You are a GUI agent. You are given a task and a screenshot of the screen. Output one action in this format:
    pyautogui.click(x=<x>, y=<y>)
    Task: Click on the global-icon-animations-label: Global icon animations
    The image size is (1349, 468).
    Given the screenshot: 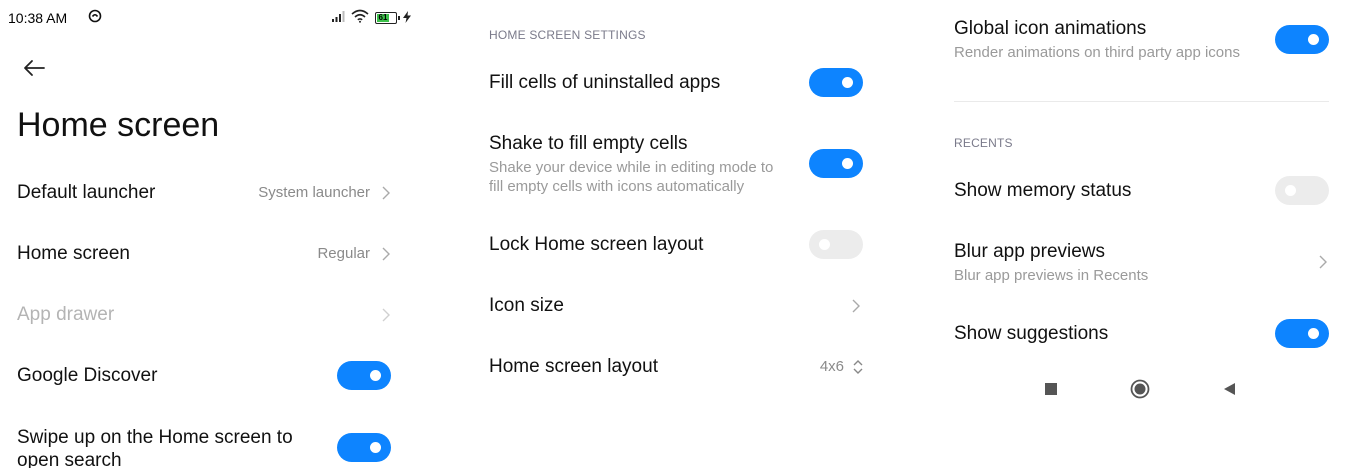 What is the action you would take?
    pyautogui.click(x=1050, y=28)
    